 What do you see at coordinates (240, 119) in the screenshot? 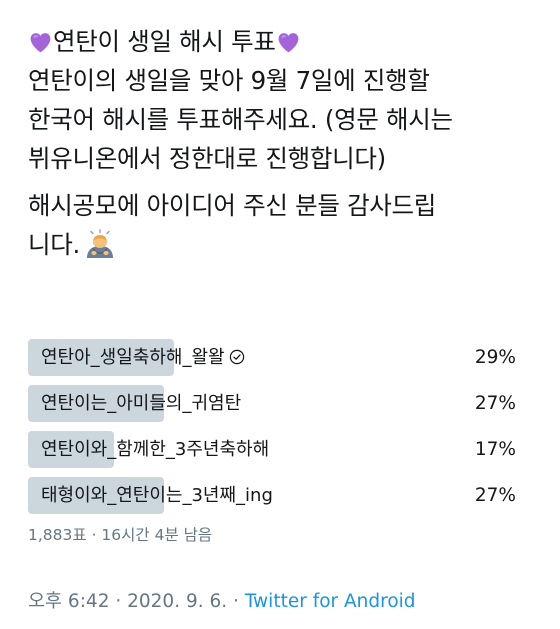
I see `tweet-line: 한국어 해시를 투표해주세요. (영문 해시는` at bounding box center [240, 119].